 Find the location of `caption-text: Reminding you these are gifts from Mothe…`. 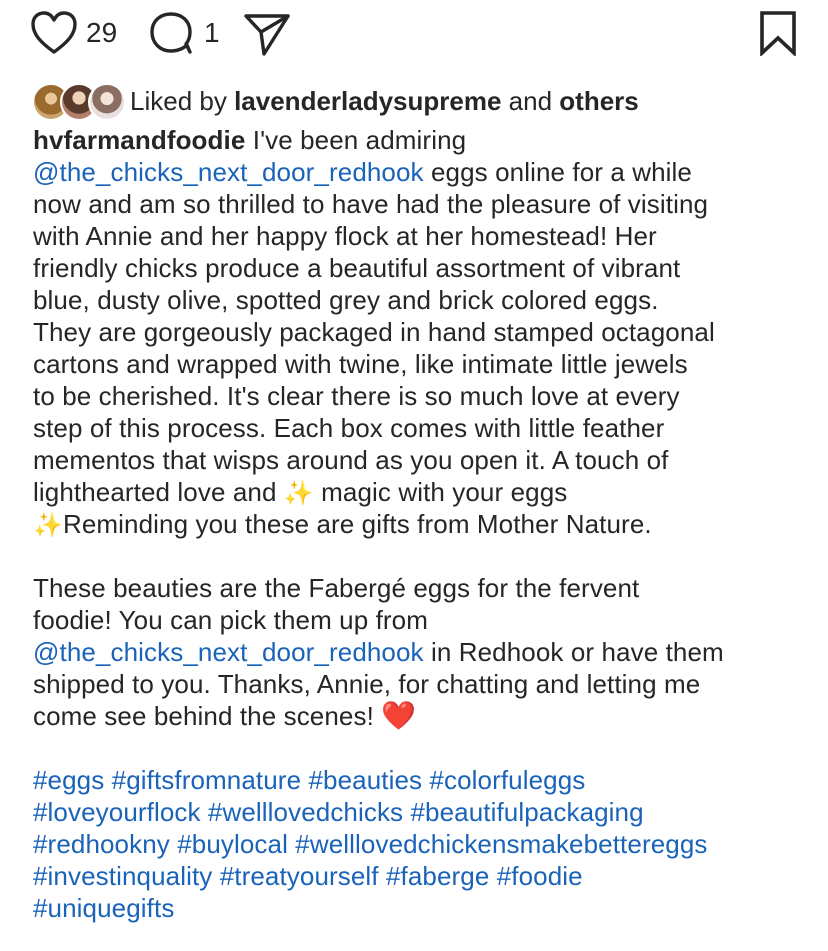

caption-text: Reminding you these are gifts from Mothe… is located at coordinates (357, 524).